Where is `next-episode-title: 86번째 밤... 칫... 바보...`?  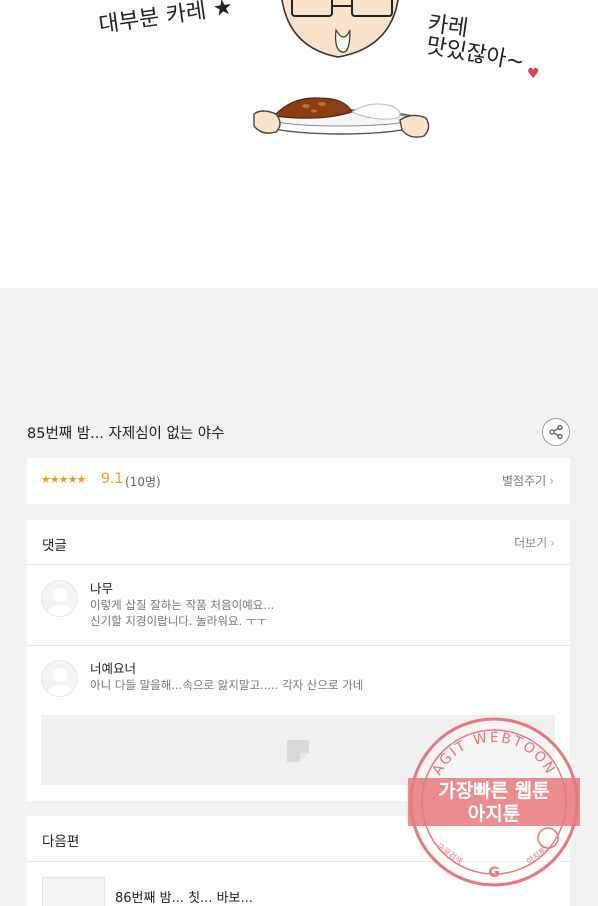
next-episode-title: 86번째 밤... 칫... 바보... is located at coordinates (184, 896).